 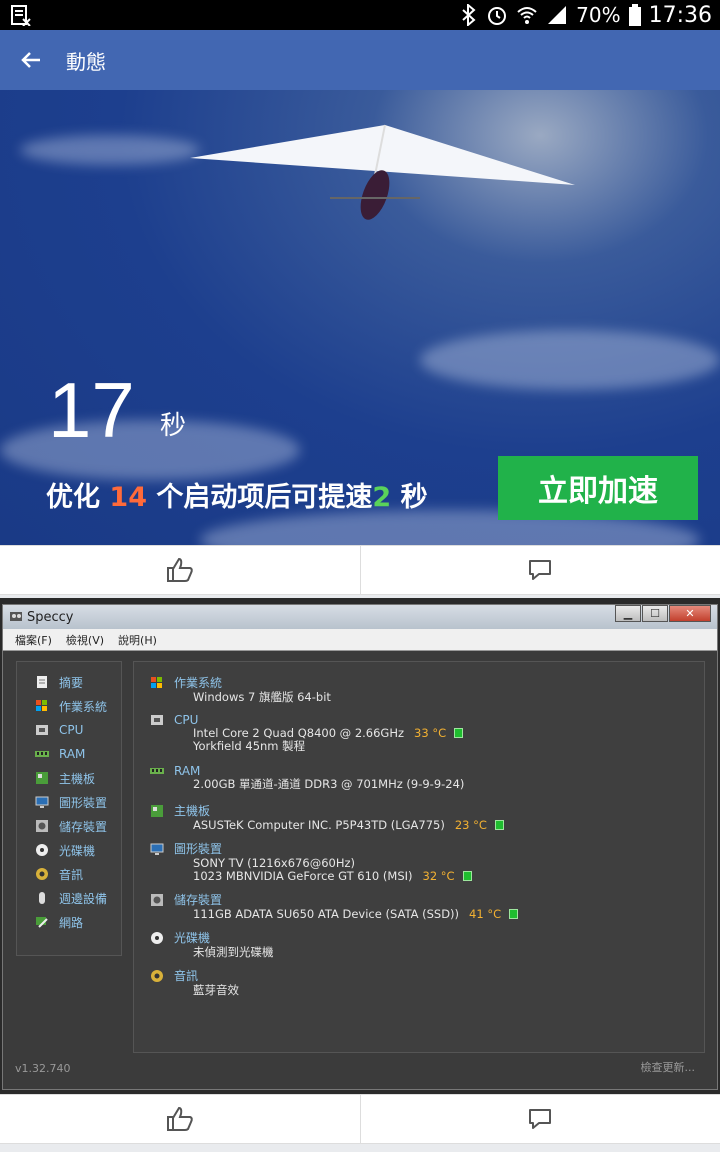 I want to click on bluetooth-icon, so click(x=469, y=15).